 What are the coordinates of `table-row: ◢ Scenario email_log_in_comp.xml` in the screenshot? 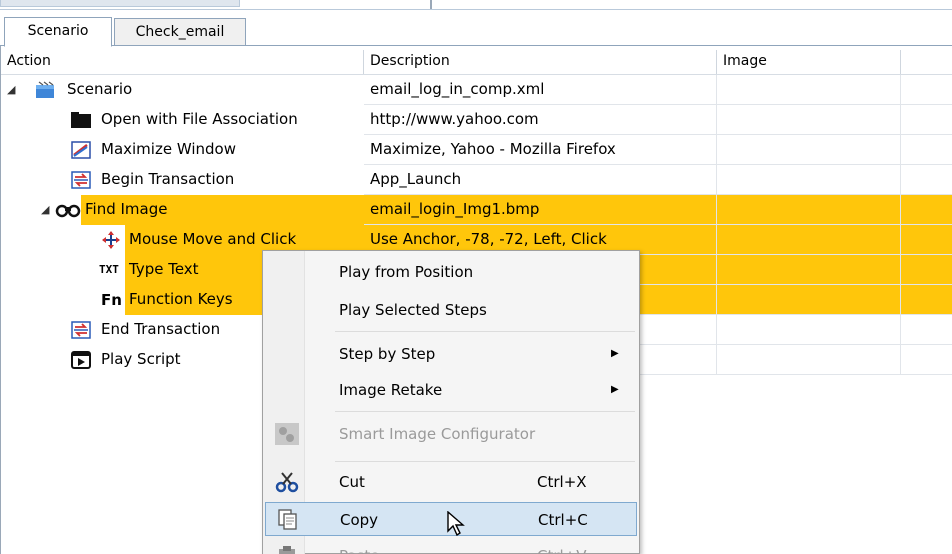 It's located at (476, 90).